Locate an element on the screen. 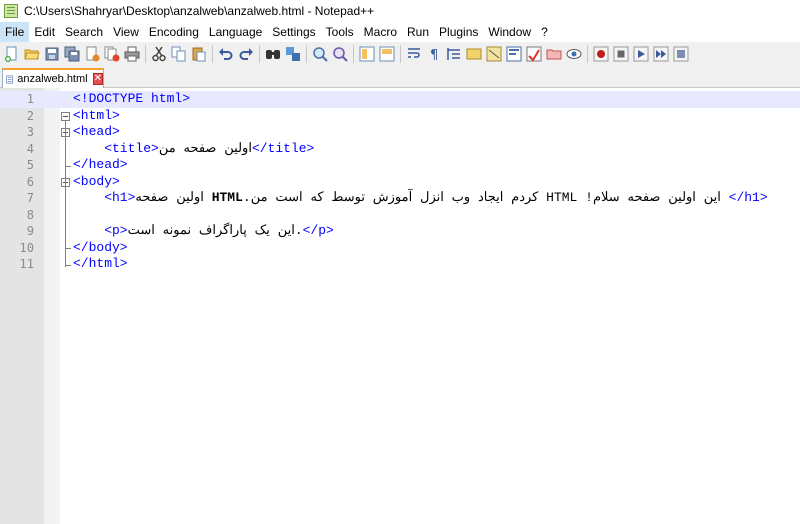 The height and width of the screenshot is (524, 800). show-all-chars-icon: ¶ is located at coordinates (434, 55).